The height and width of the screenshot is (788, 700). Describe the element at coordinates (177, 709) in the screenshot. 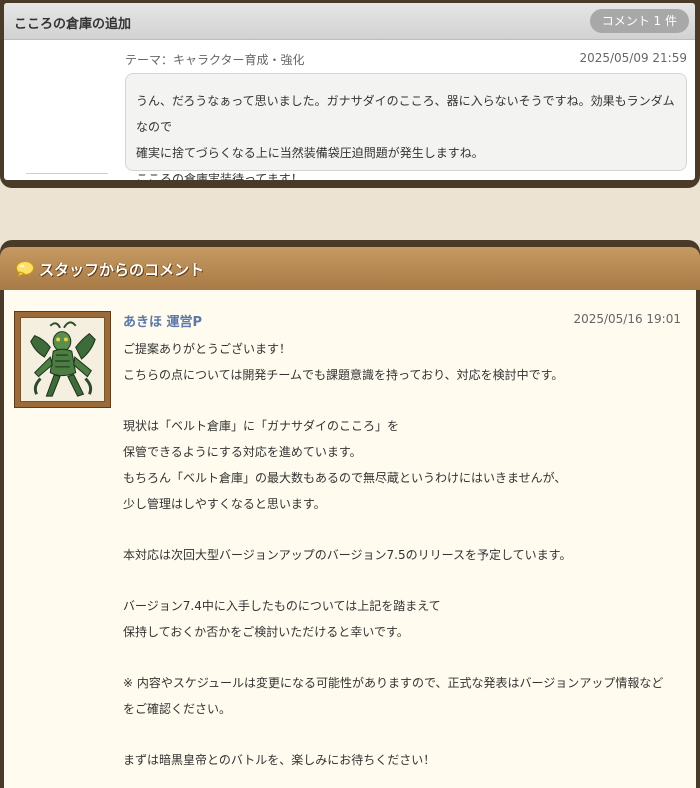

I see `staff-line: をご確認ください。` at that location.